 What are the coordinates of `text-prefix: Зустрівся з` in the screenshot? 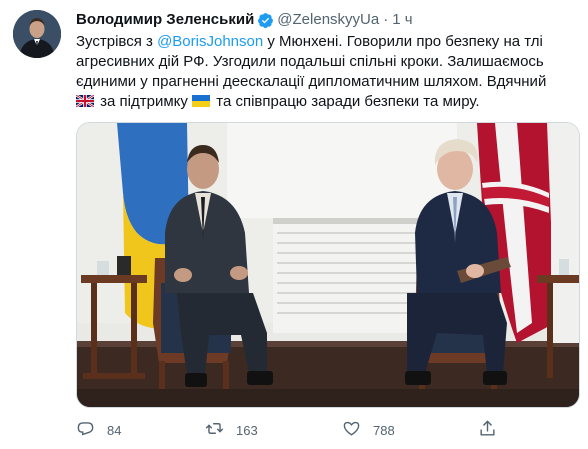 It's located at (117, 41).